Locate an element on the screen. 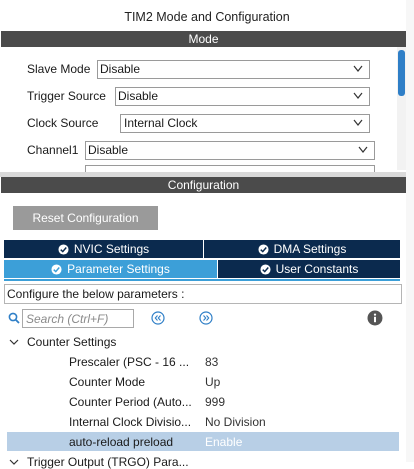 This screenshot has width=414, height=469. channel1-value: Disable is located at coordinates (108, 150).